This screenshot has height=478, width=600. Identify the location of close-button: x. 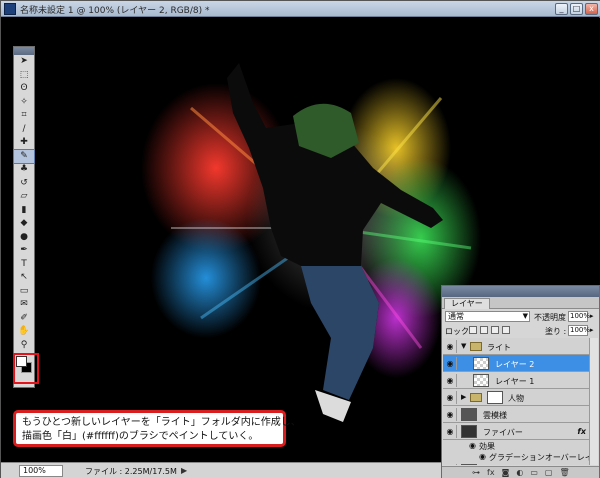
(591, 9).